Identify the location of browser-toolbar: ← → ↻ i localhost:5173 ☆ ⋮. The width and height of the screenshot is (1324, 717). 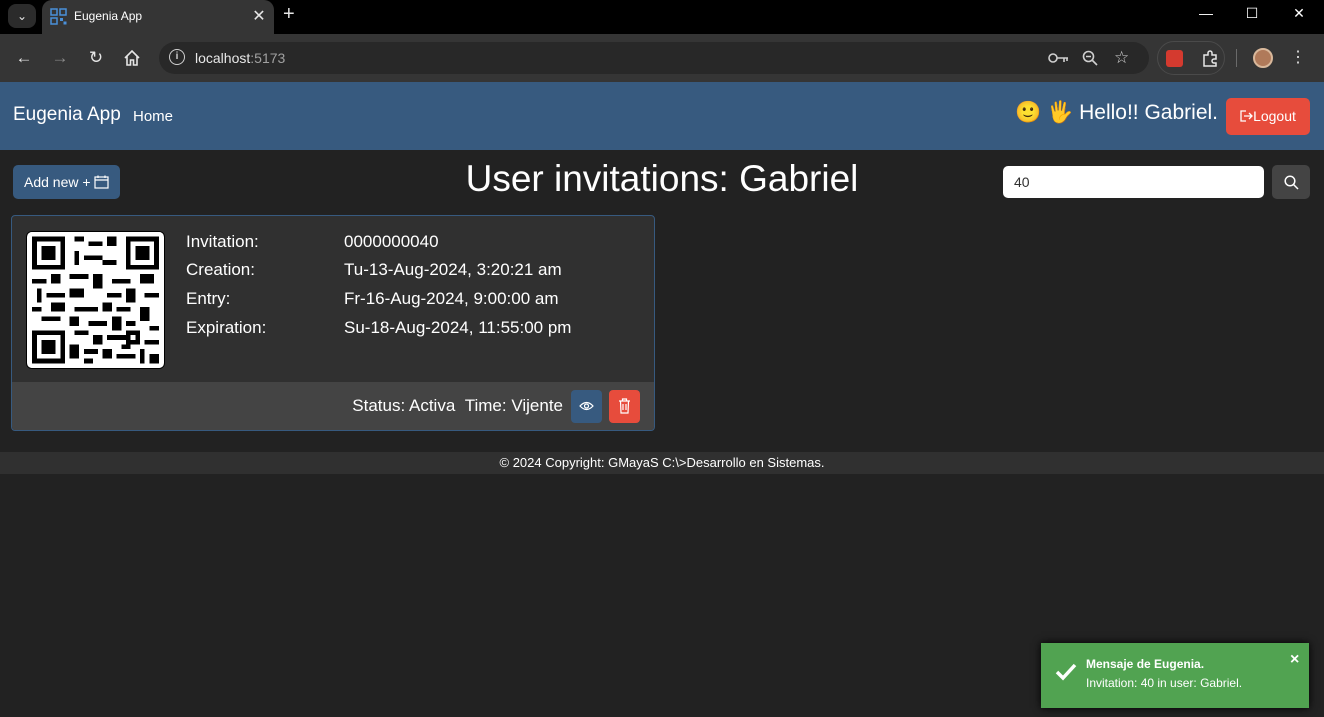
(662, 58).